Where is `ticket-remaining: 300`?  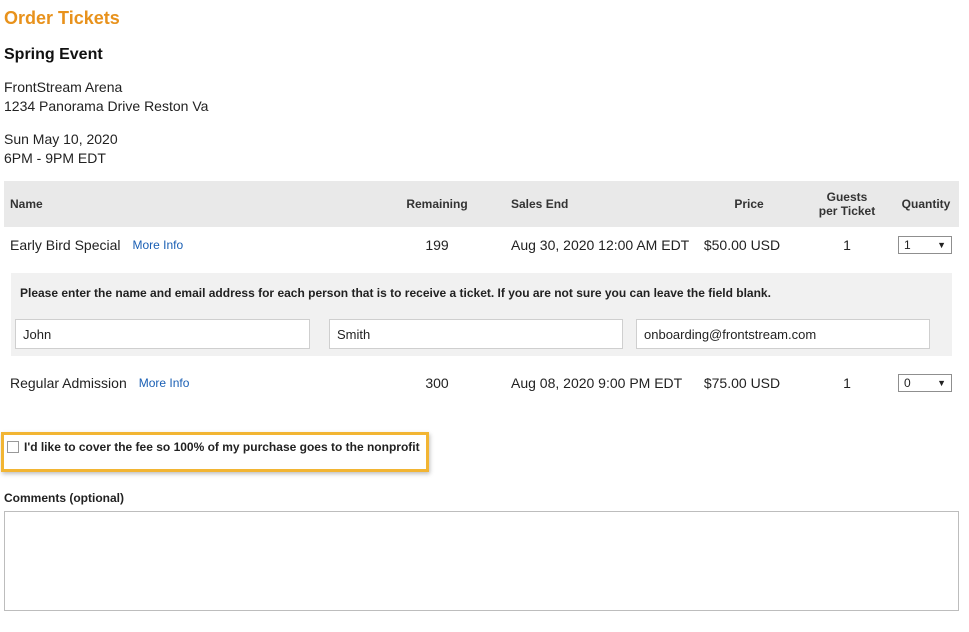 ticket-remaining: 300 is located at coordinates (437, 383).